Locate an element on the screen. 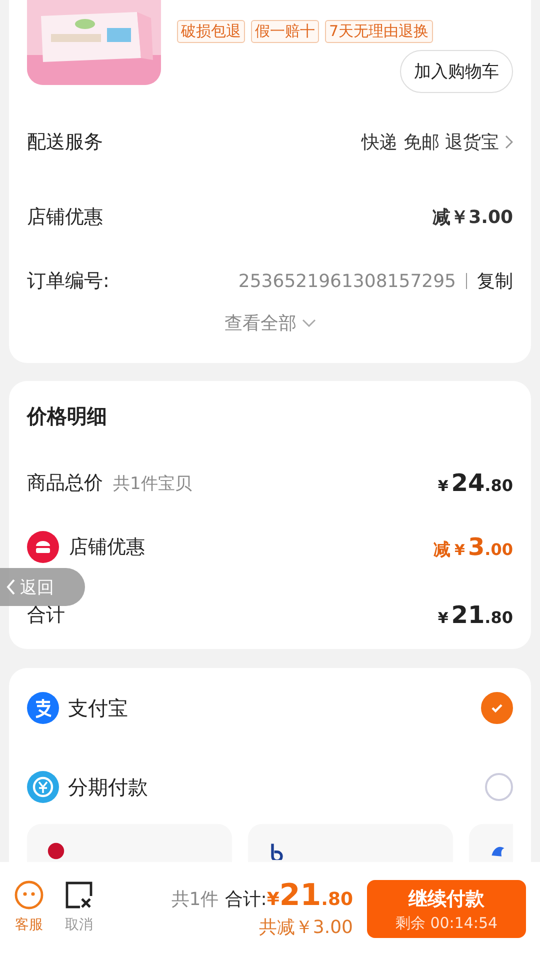  payment-method-label: 支付宝 is located at coordinates (274, 708).